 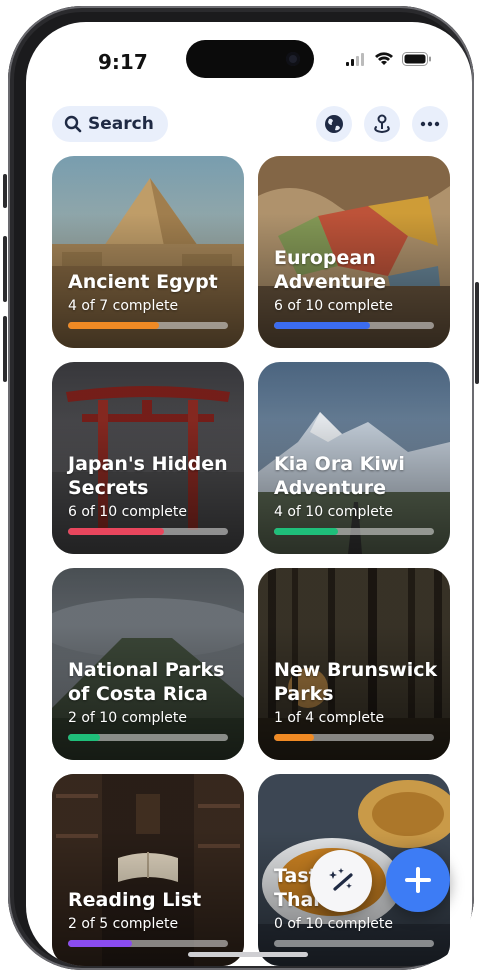 I want to click on dynamic-island, so click(x=250, y=59).